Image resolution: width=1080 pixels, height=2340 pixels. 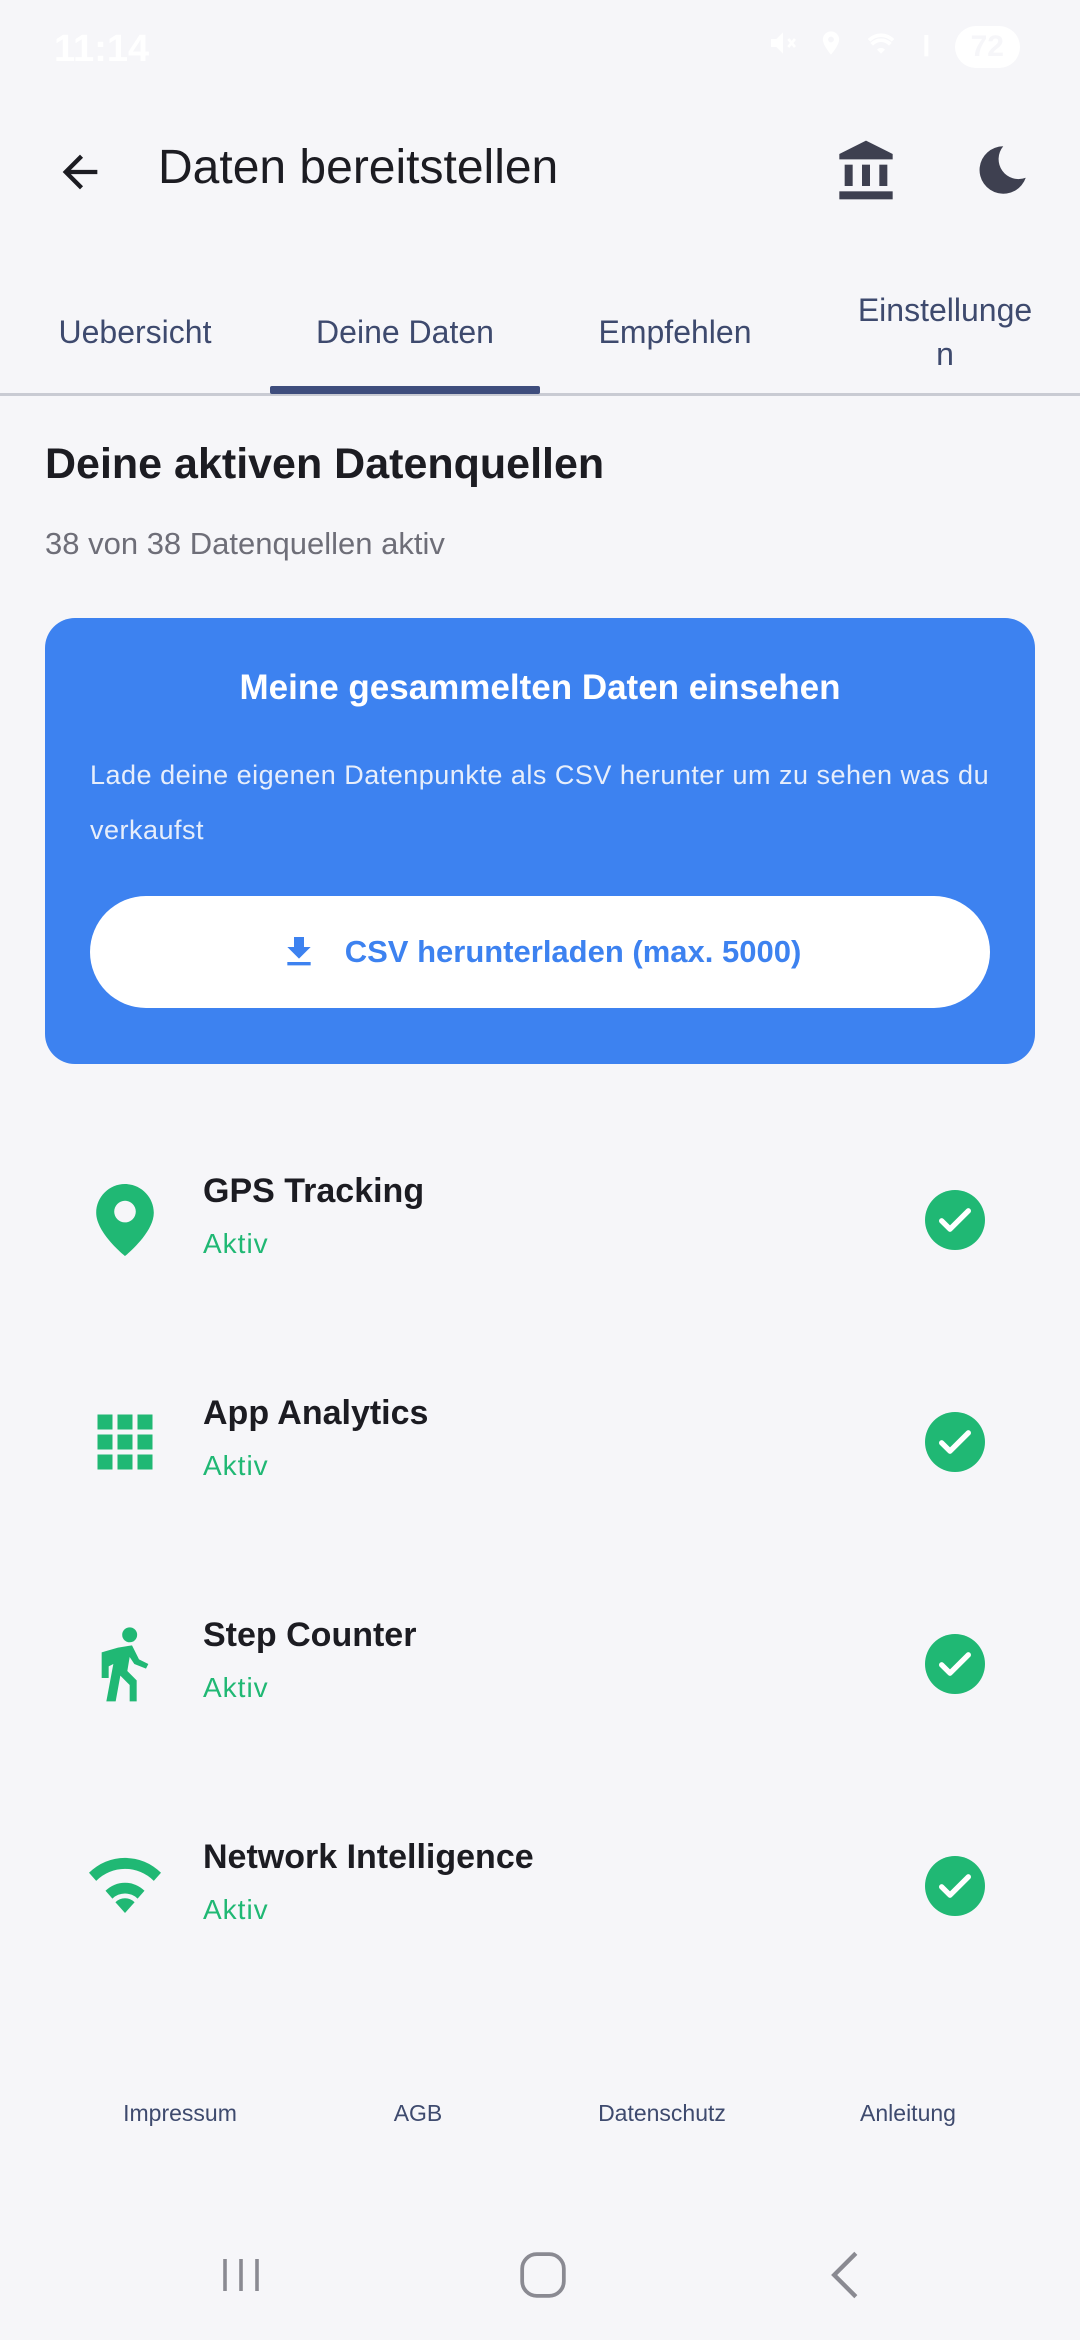 What do you see at coordinates (881, 47) in the screenshot?
I see `wifi-status-icon` at bounding box center [881, 47].